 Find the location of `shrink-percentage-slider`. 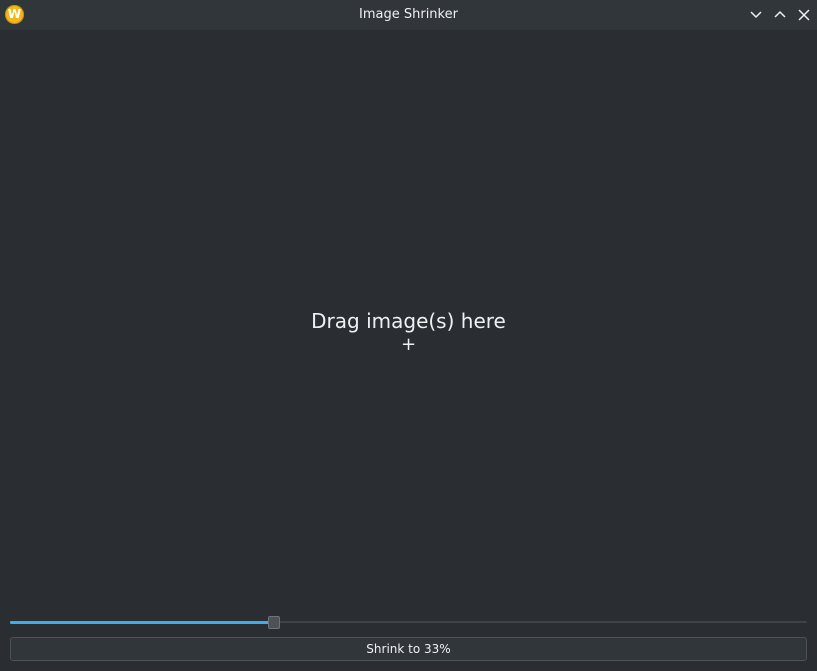

shrink-percentage-slider is located at coordinates (408, 622).